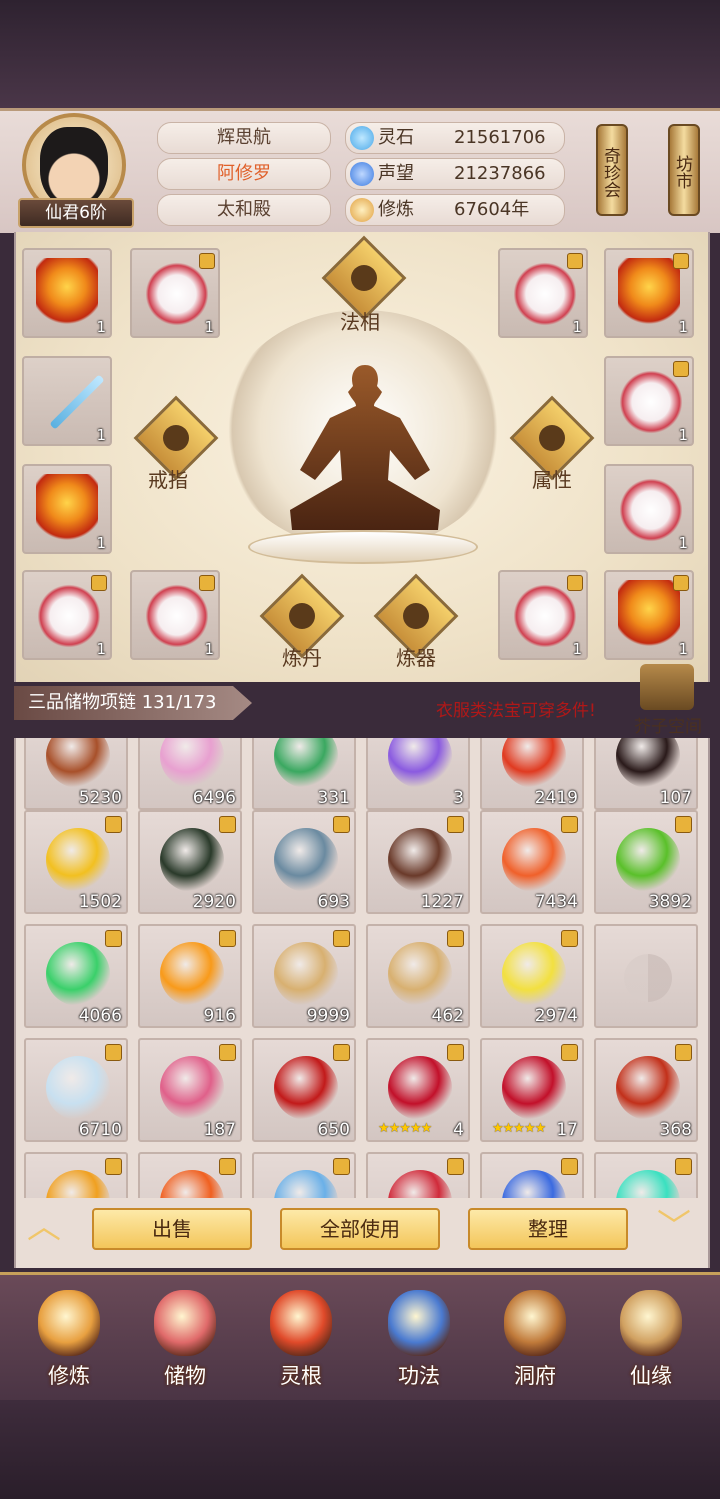 Image resolution: width=720 pixels, height=1499 pixels. I want to click on item-count: 9999, so click(328, 1016).